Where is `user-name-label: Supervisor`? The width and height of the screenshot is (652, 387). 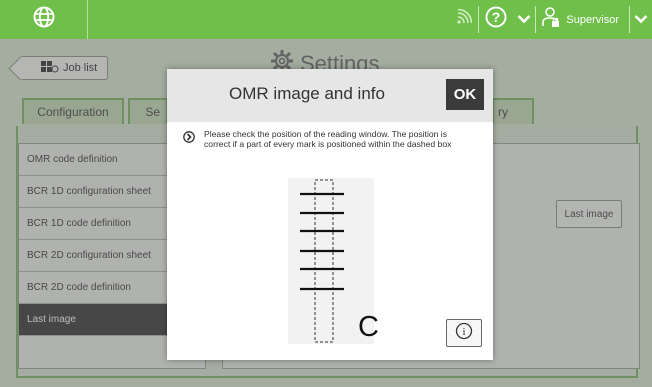
user-name-label: Supervisor is located at coordinates (592, 19).